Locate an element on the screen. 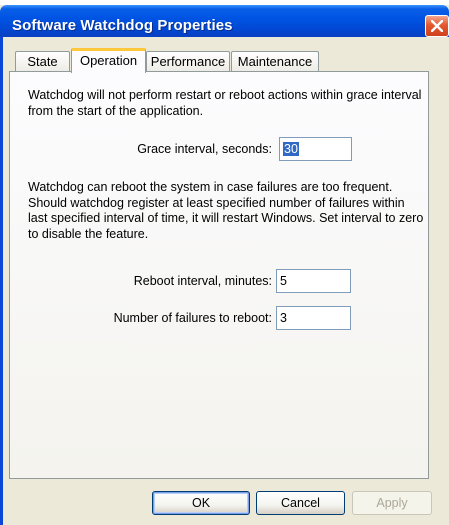 This screenshot has width=449, height=525. window-left-border is located at coordinates (1, 281).